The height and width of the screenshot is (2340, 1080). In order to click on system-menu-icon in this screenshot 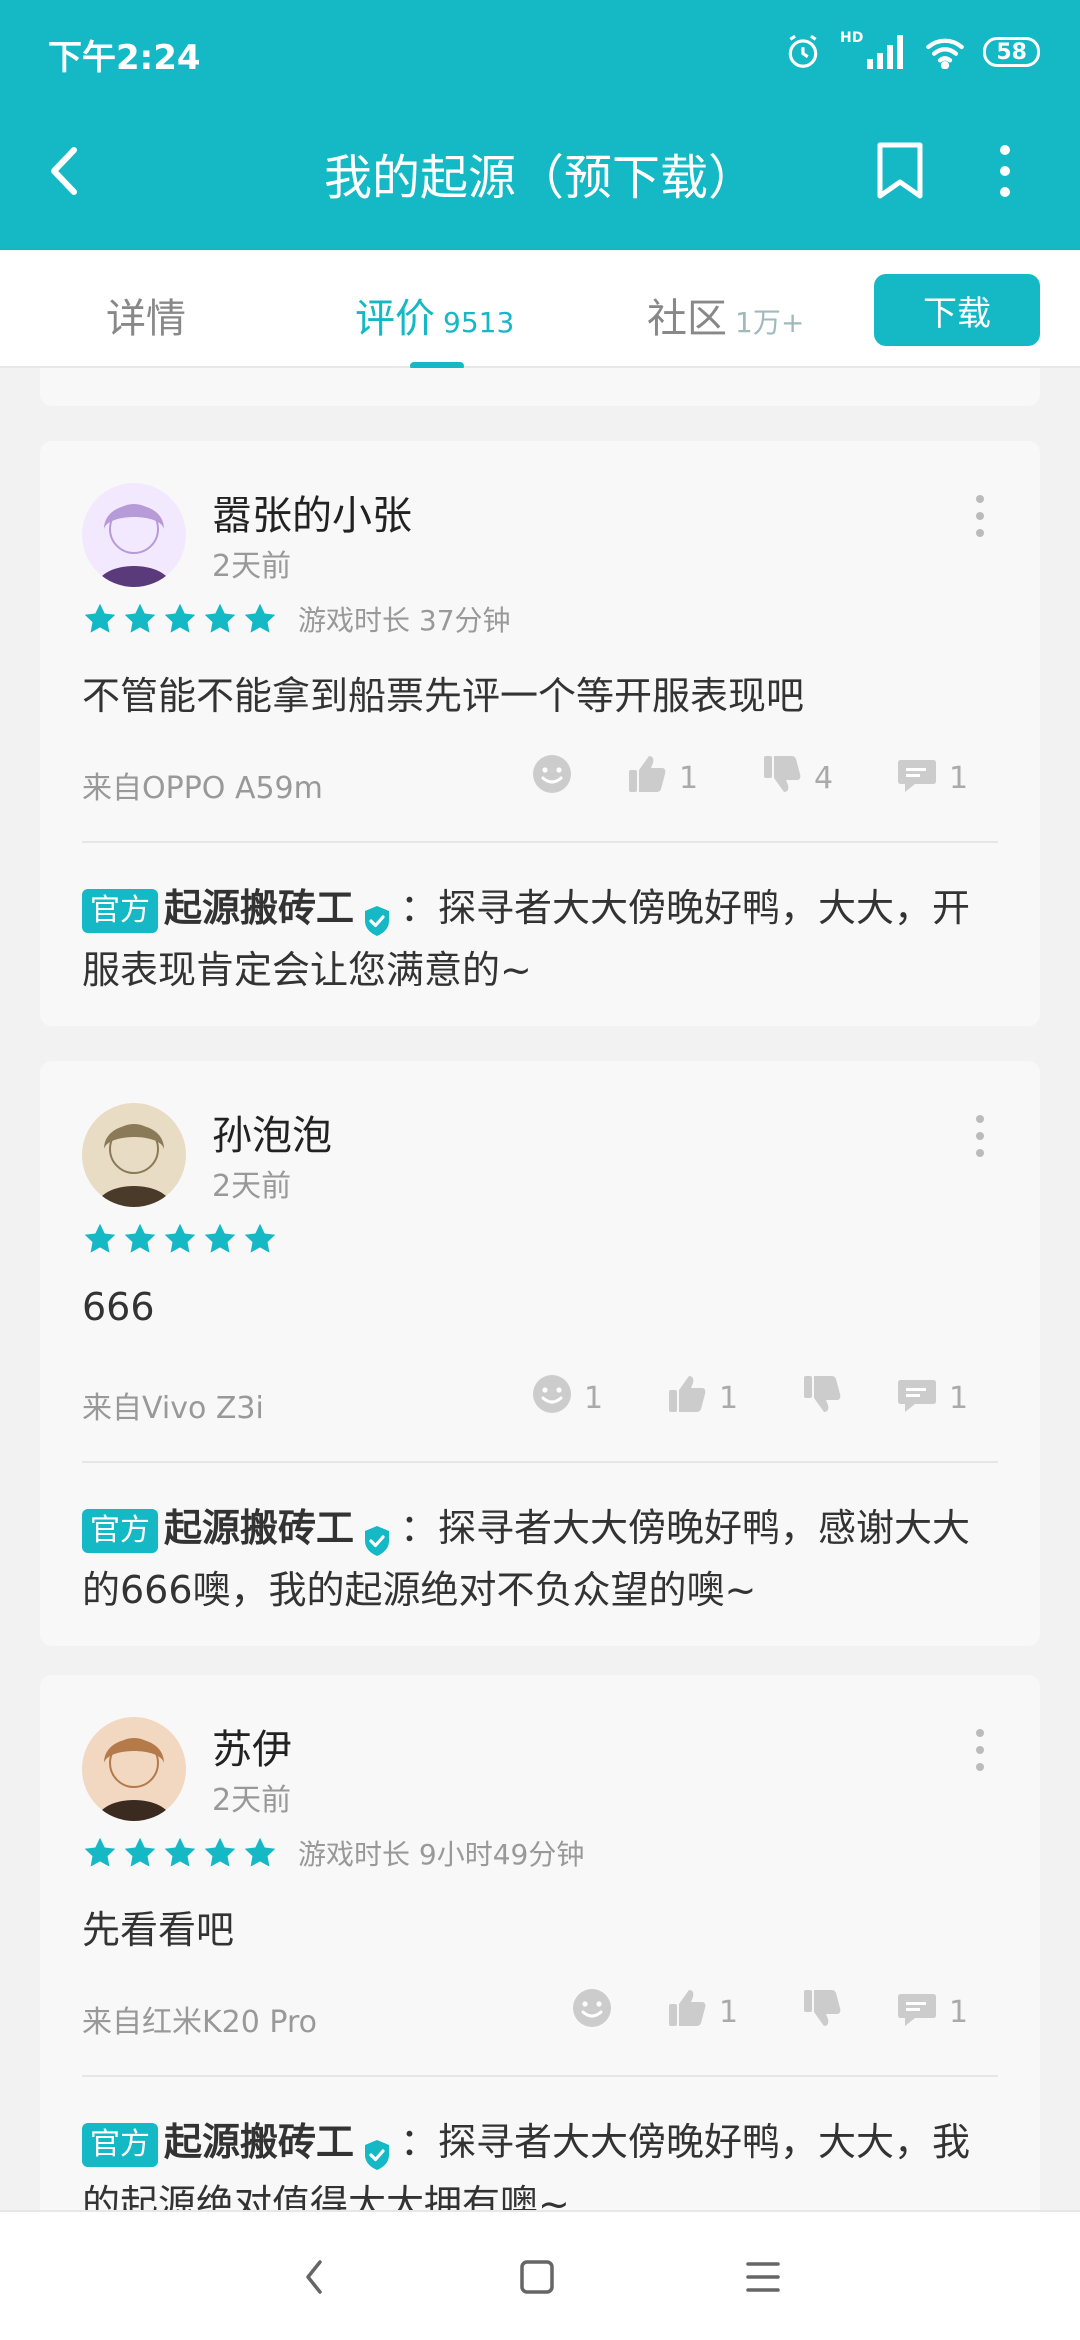, I will do `click(763, 2277)`.